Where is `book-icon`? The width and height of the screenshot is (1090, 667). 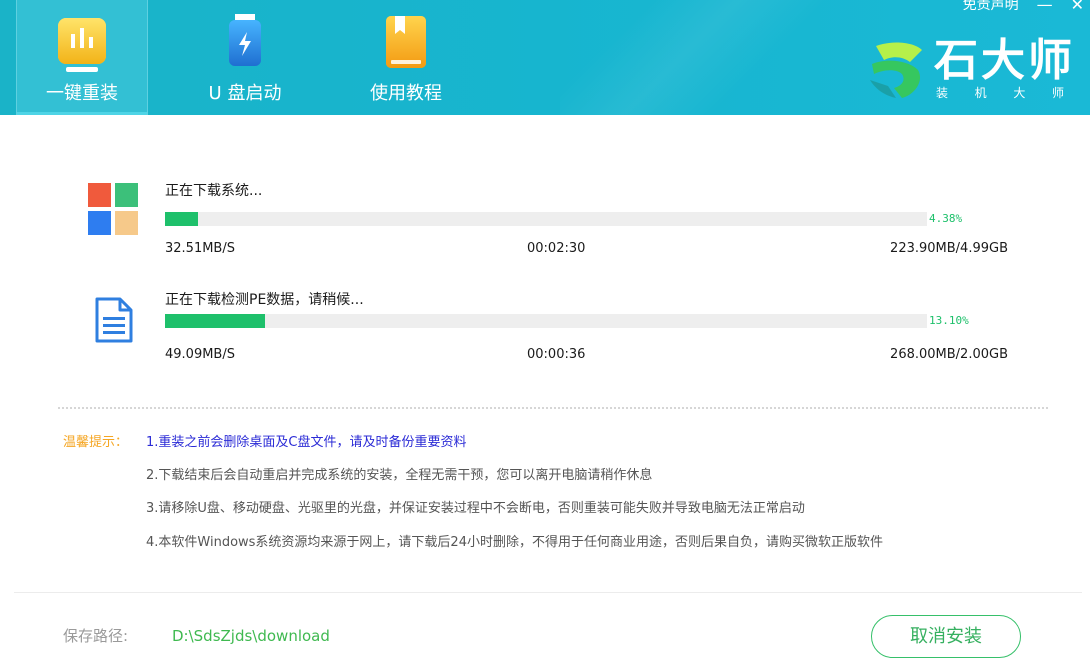 book-icon is located at coordinates (406, 44).